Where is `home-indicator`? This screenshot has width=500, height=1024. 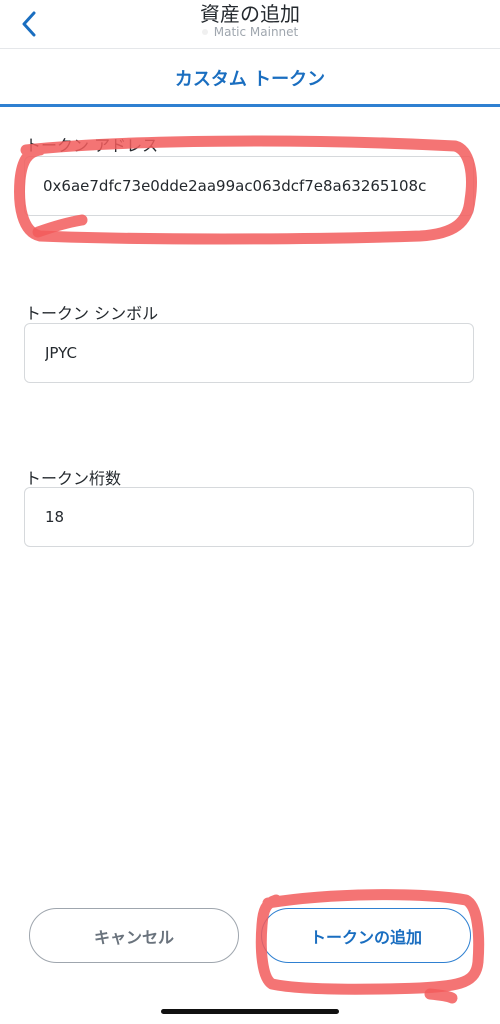 home-indicator is located at coordinates (250, 1011).